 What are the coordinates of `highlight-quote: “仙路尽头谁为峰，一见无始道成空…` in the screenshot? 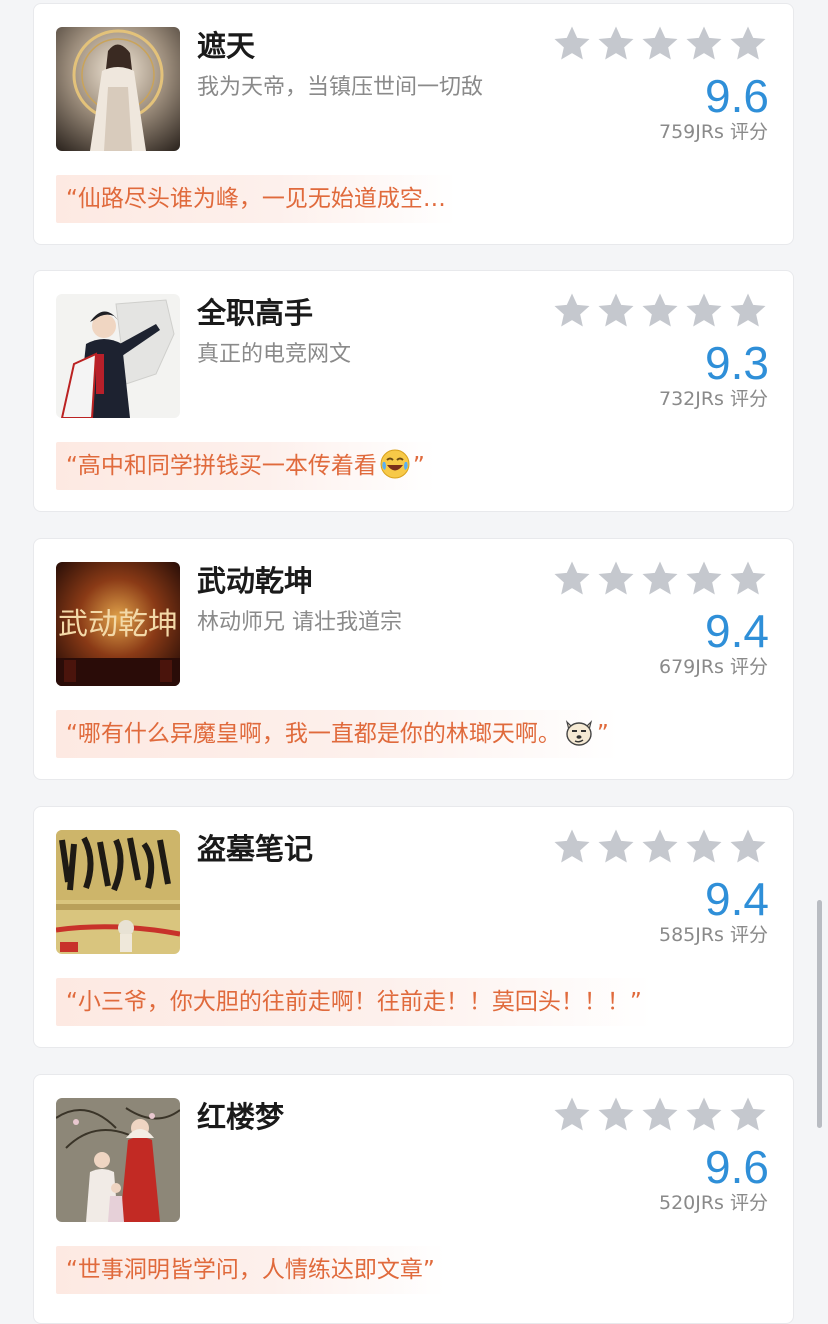 It's located at (256, 199).